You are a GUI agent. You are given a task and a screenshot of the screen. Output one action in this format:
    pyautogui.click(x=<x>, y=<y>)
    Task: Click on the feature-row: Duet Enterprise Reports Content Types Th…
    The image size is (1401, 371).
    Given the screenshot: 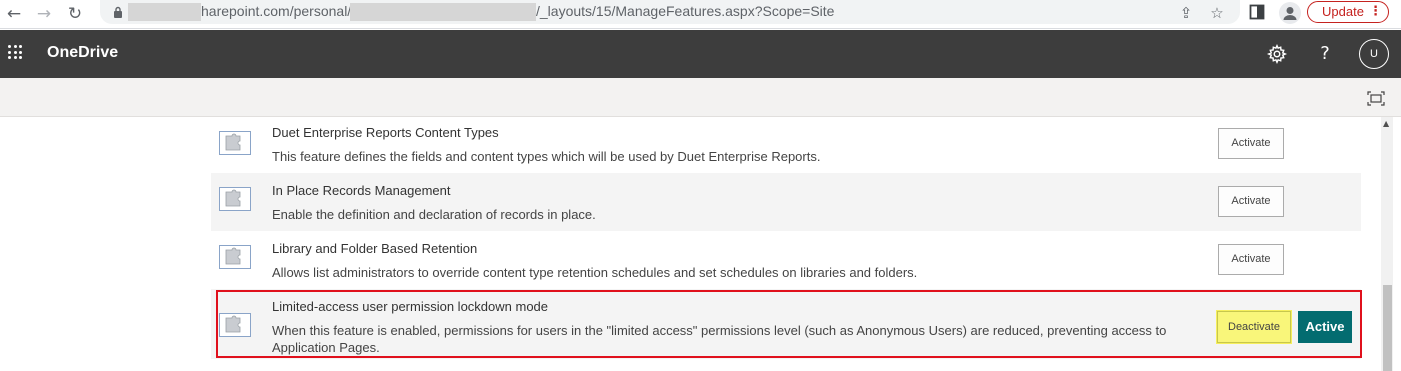 What is the action you would take?
    pyautogui.click(x=786, y=146)
    